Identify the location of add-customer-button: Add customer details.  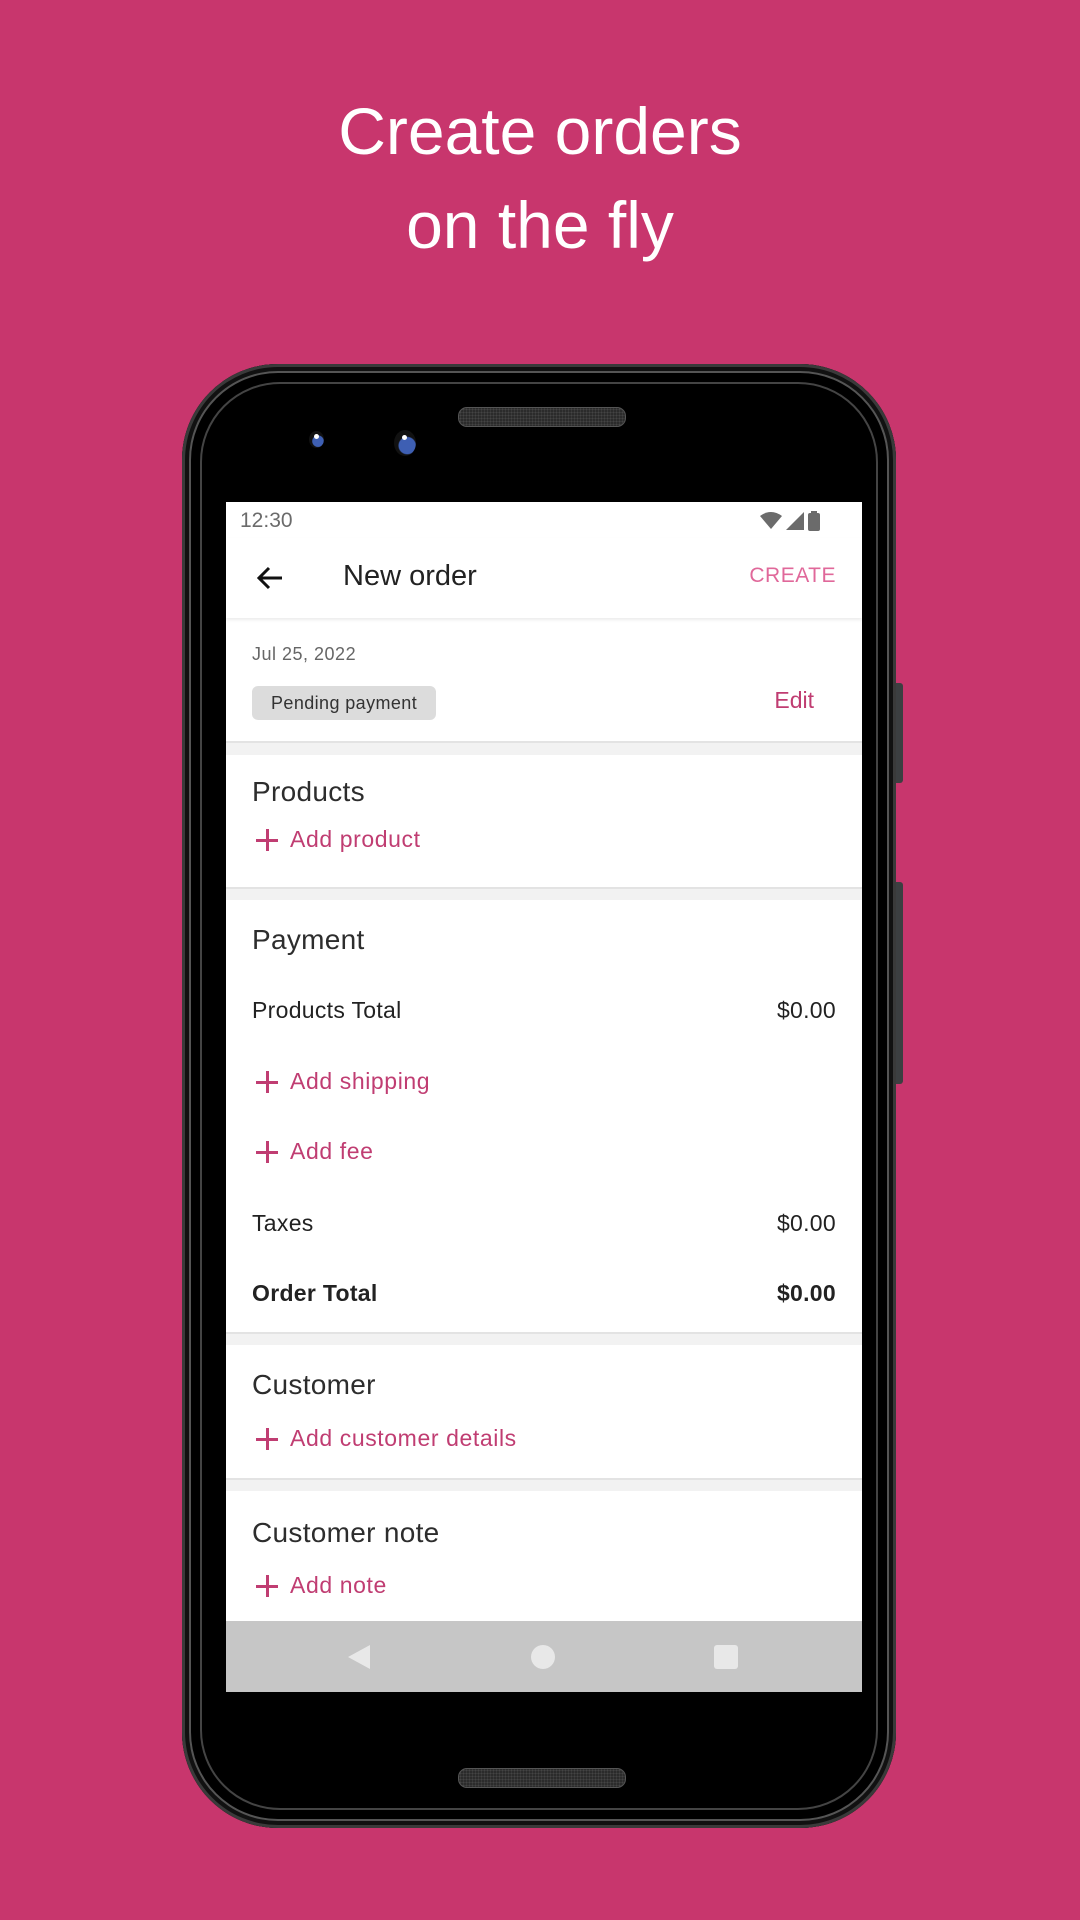
(386, 1438).